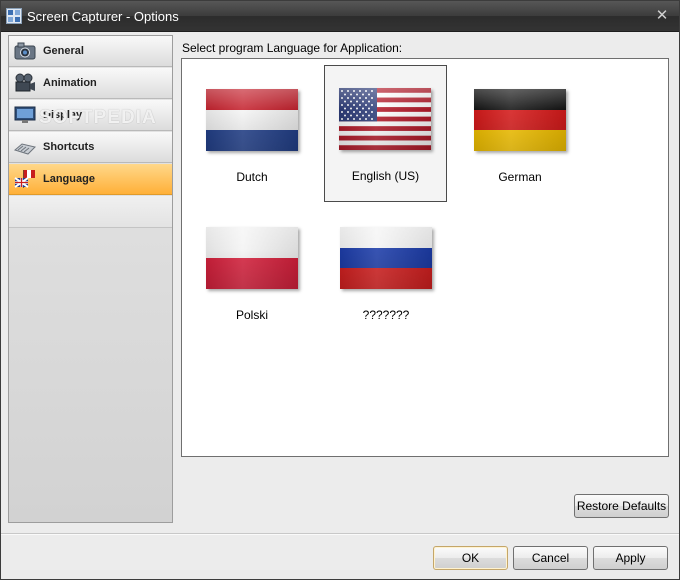  Describe the element at coordinates (69, 179) in the screenshot. I see `sidebar-item-label: Language` at that location.